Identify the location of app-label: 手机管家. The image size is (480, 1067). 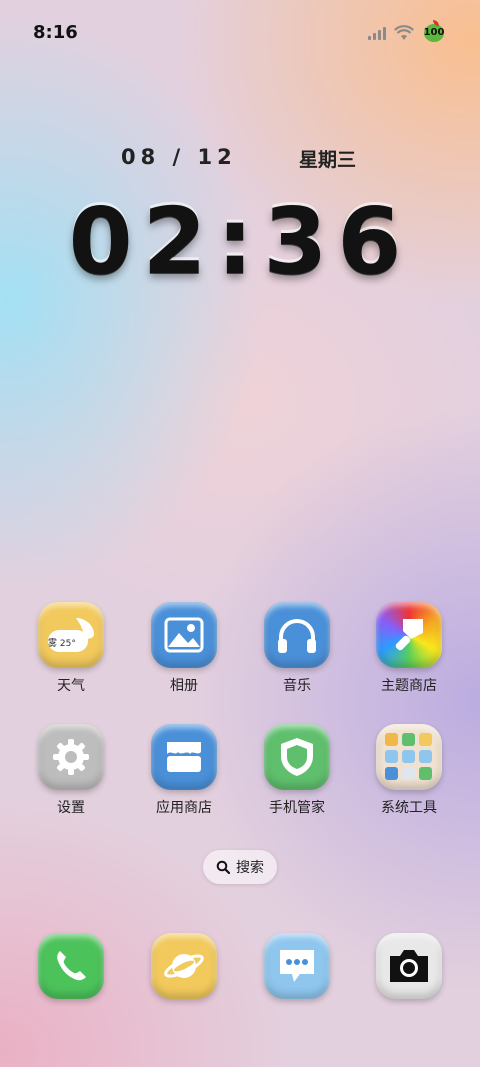
(297, 808).